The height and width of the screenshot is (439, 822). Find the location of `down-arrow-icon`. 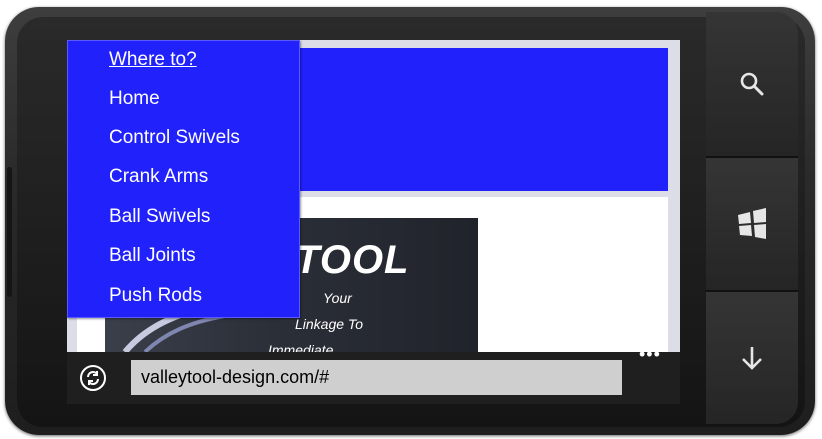

down-arrow-icon is located at coordinates (752, 358).